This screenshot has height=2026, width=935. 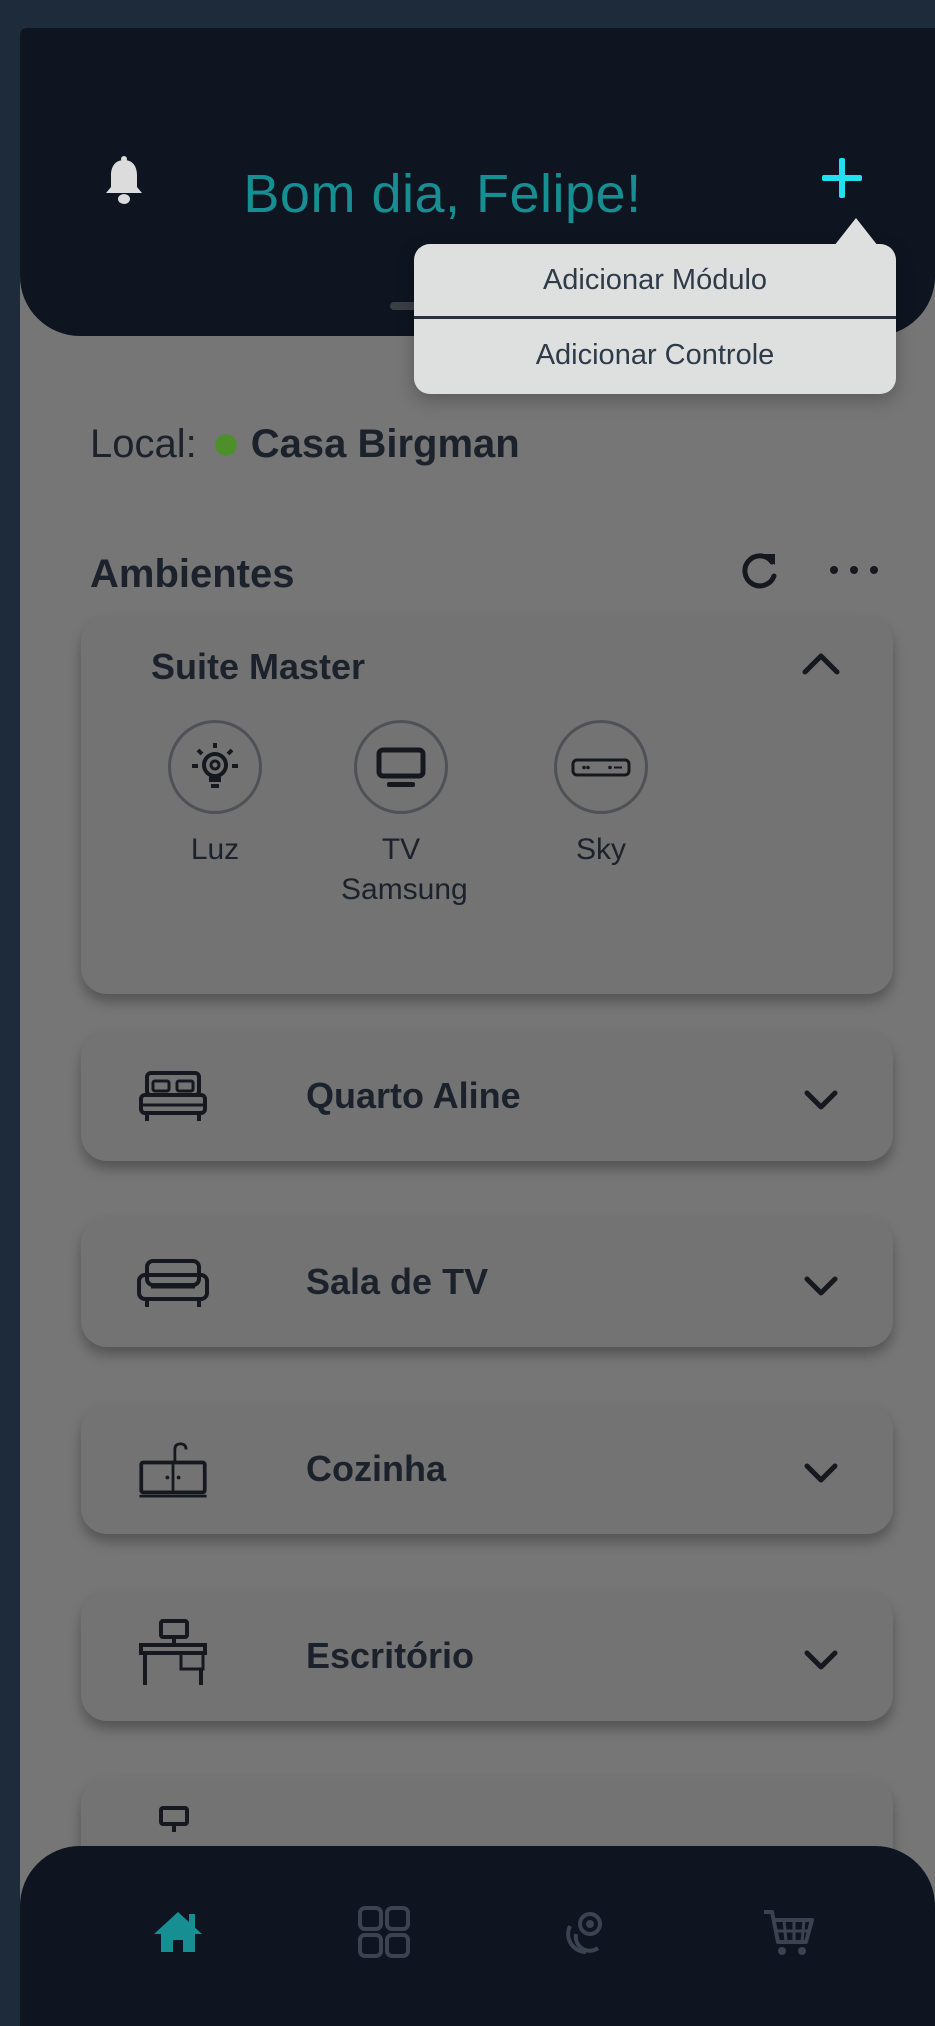 What do you see at coordinates (586, 1932) in the screenshot?
I see `scene-icon` at bounding box center [586, 1932].